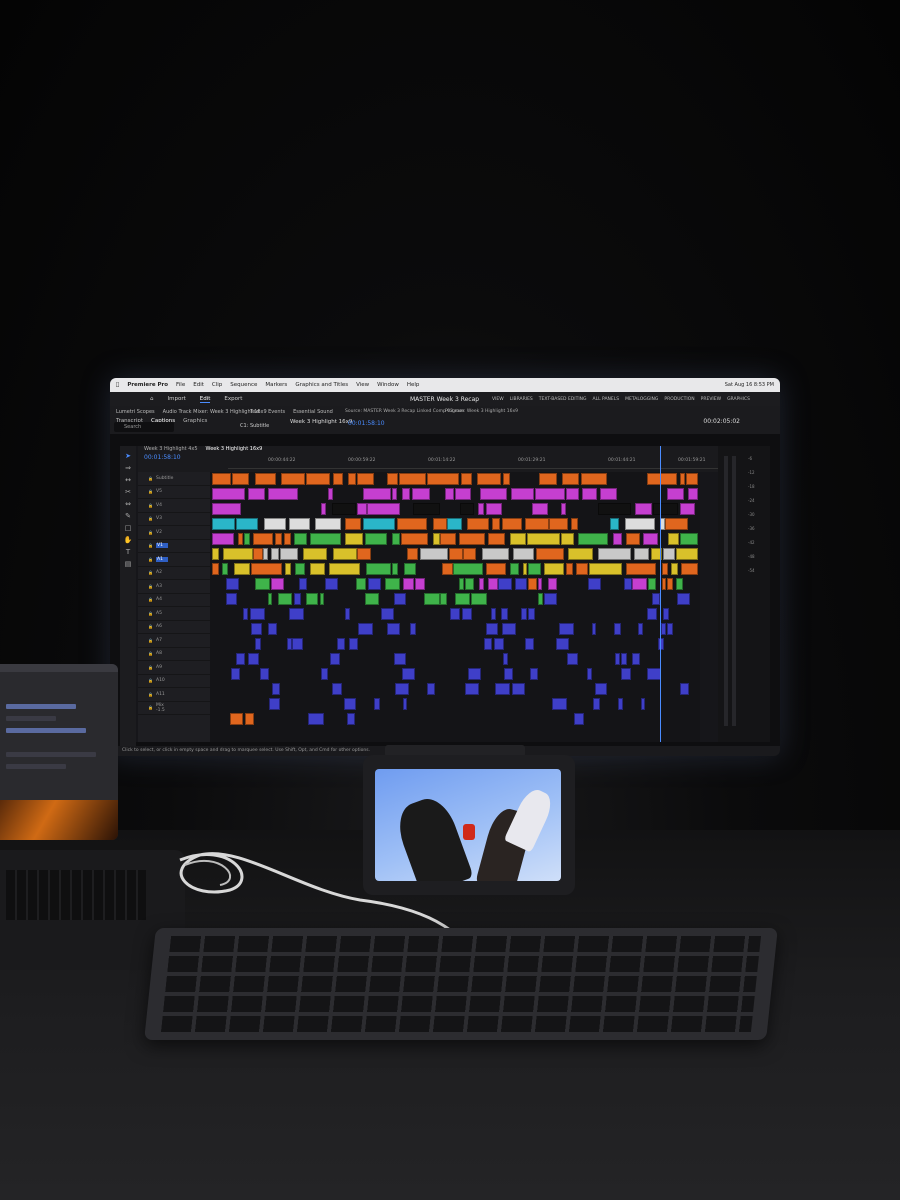 The image size is (900, 1200). I want to click on desktop-keyboard, so click(461, 984).